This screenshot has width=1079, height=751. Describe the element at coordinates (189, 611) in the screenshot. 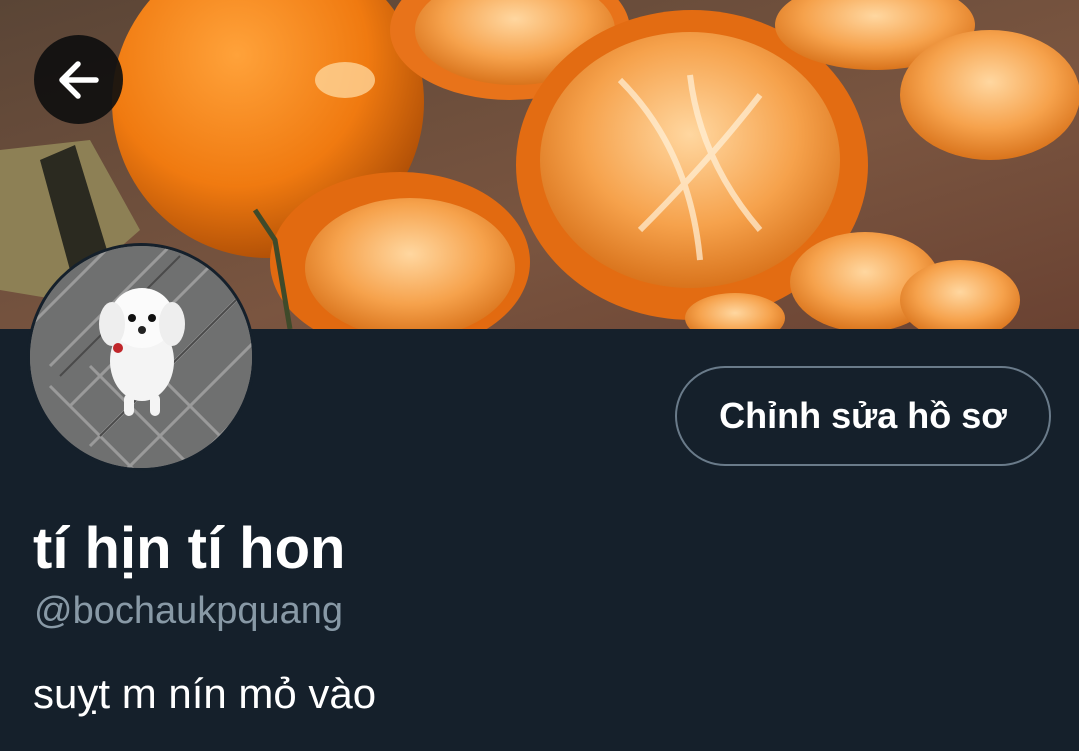

I see `username-handle: @bochaukpquang` at that location.